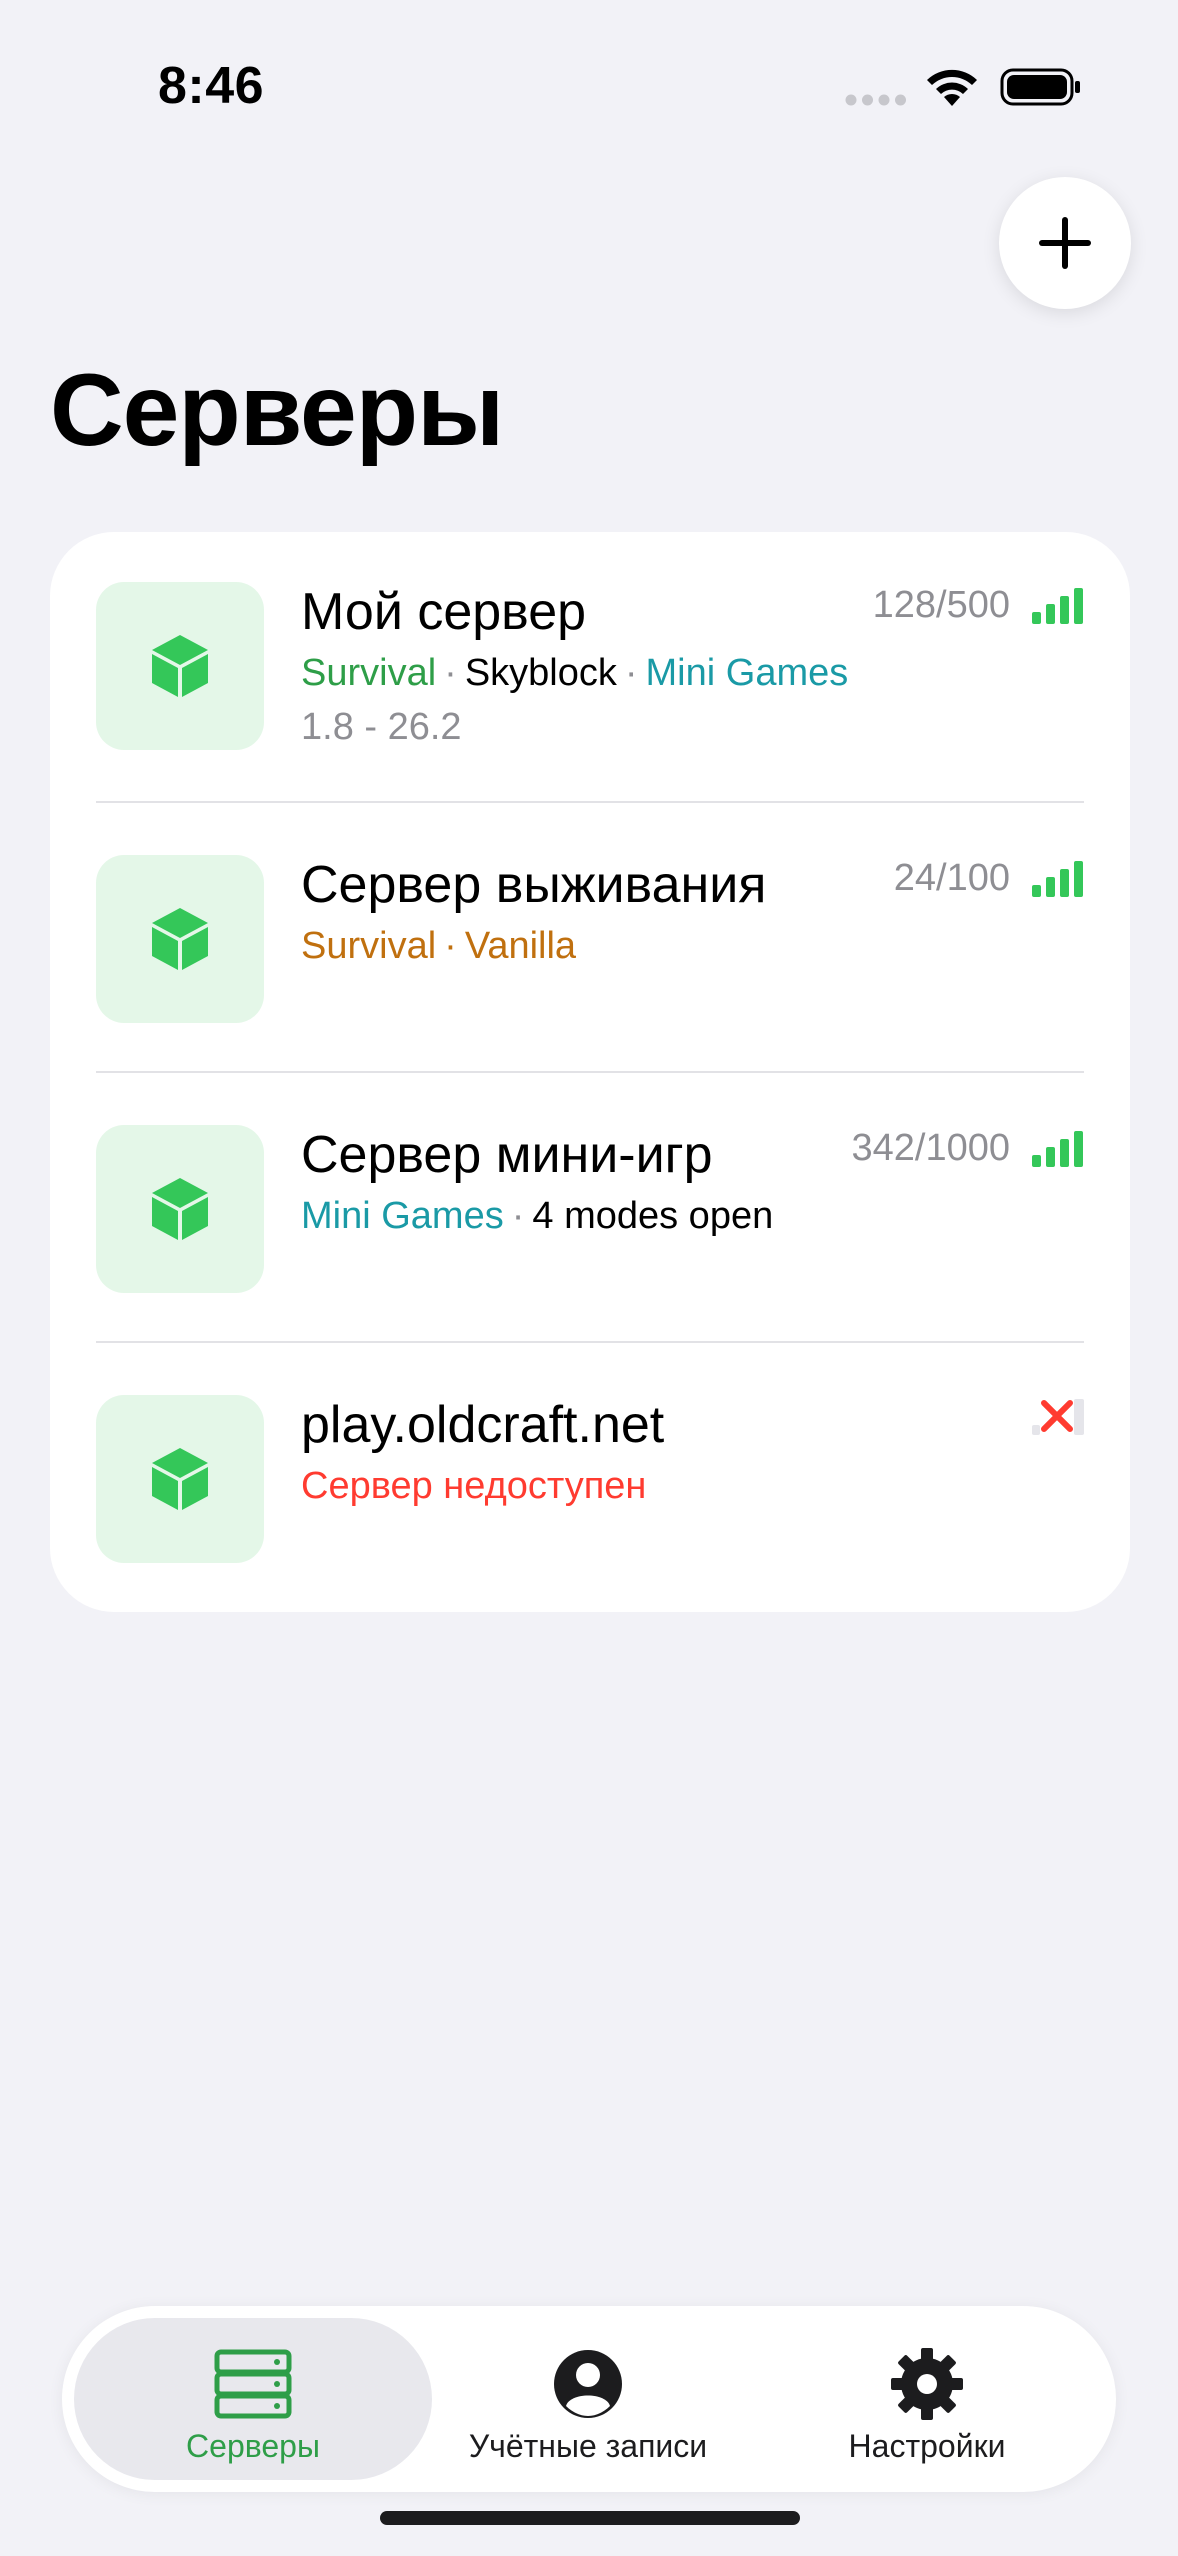  What do you see at coordinates (540, 673) in the screenshot?
I see `tag-skyblock: Skyblock` at bounding box center [540, 673].